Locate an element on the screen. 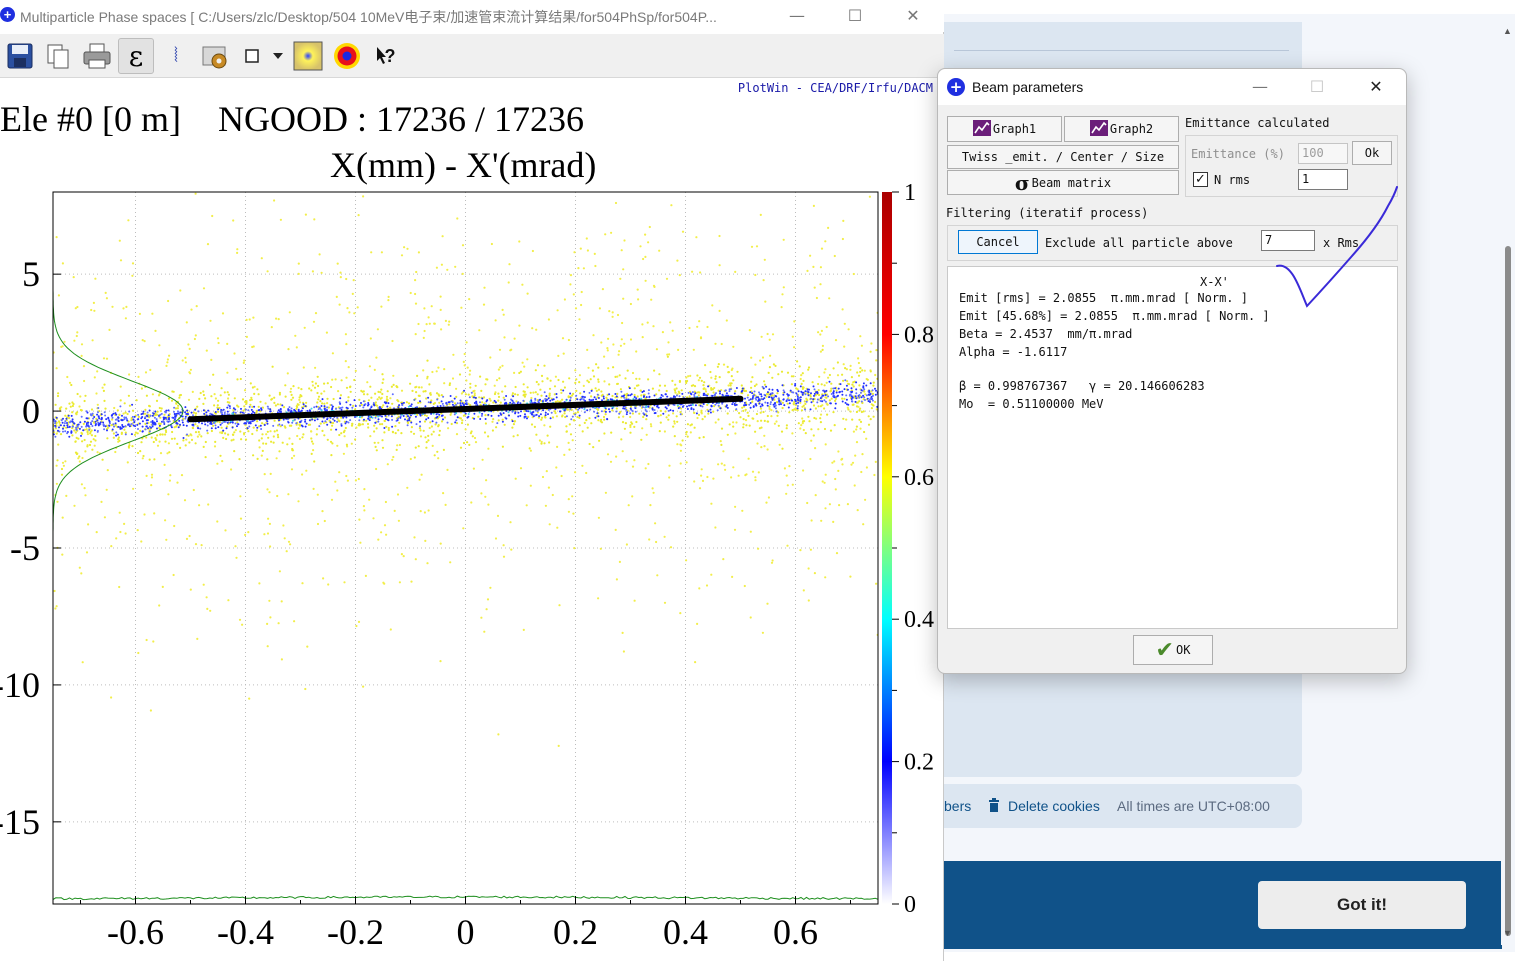 The image size is (1515, 961). graph1-button: Graph1 is located at coordinates (1004, 129).